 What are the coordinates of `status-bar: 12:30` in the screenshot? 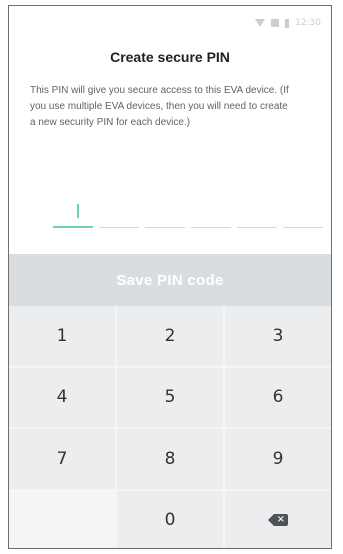 It's located at (288, 23).